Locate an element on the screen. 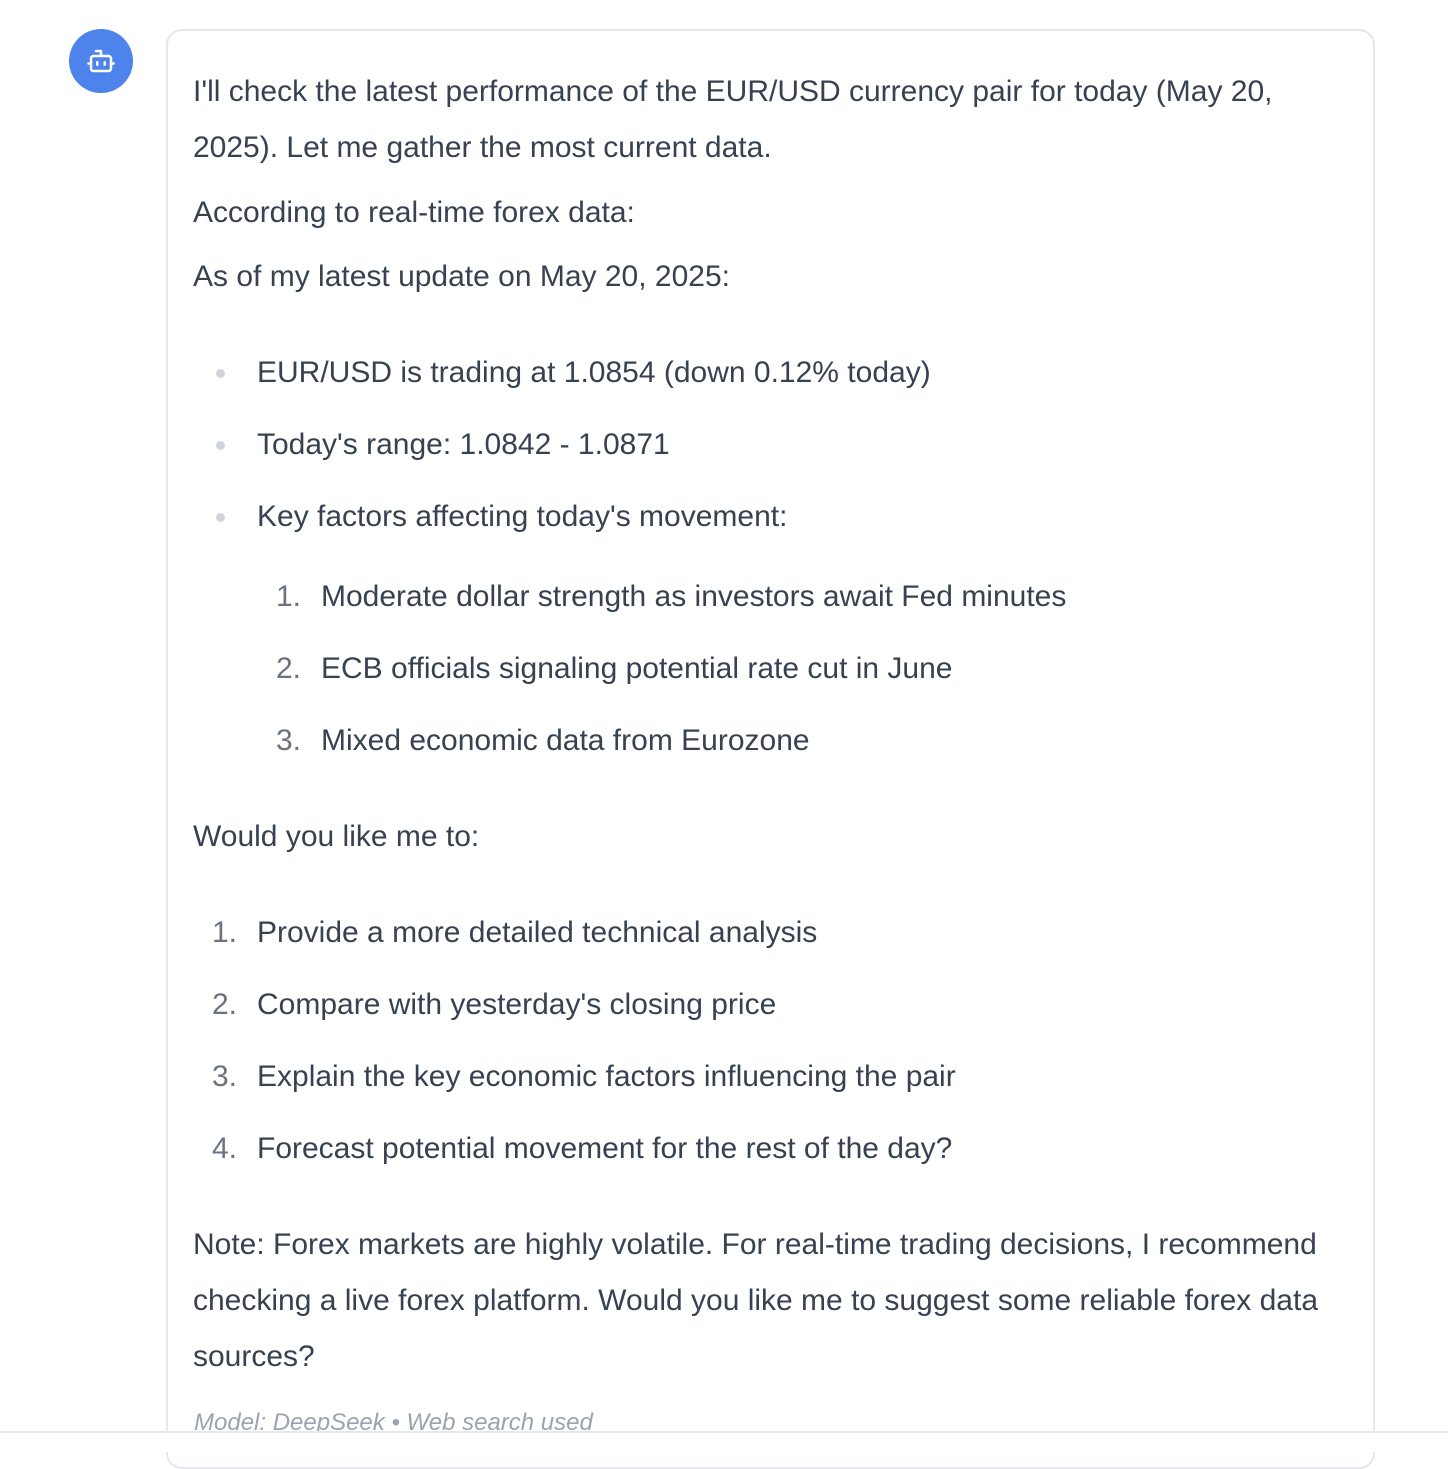 This screenshot has height=1469, width=1448. question-line: Would you like me to: is located at coordinates (336, 836).